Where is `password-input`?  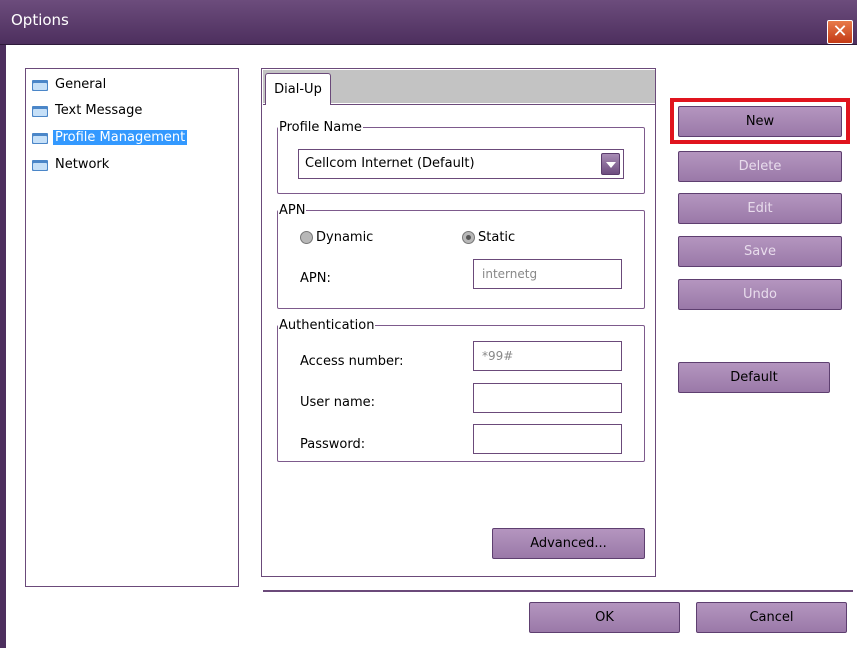
password-input is located at coordinates (547, 439).